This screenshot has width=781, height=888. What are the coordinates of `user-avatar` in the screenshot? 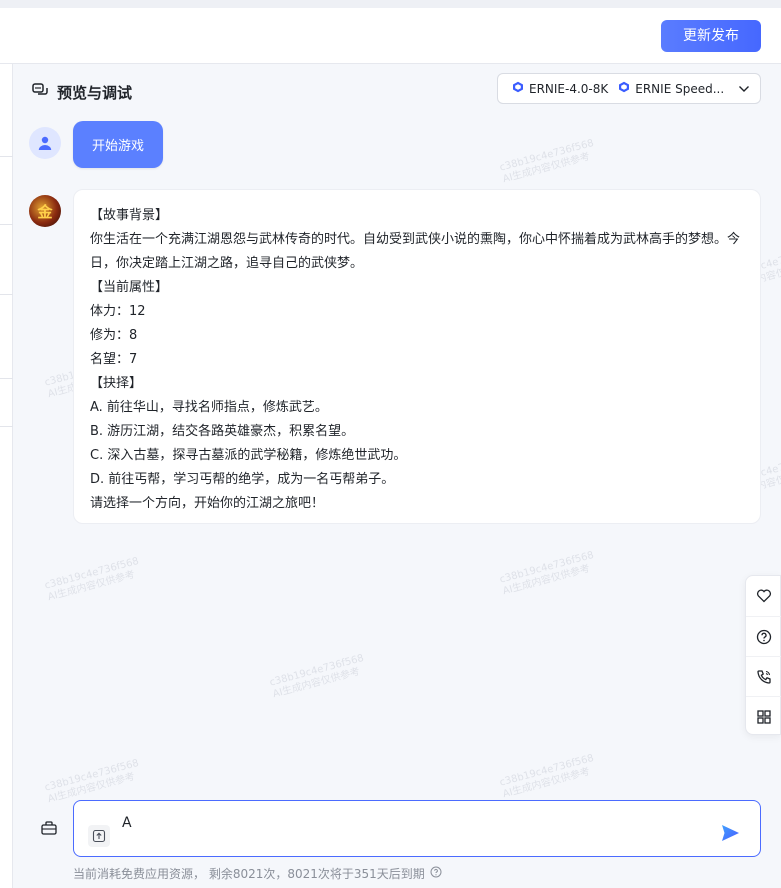 It's located at (45, 143).